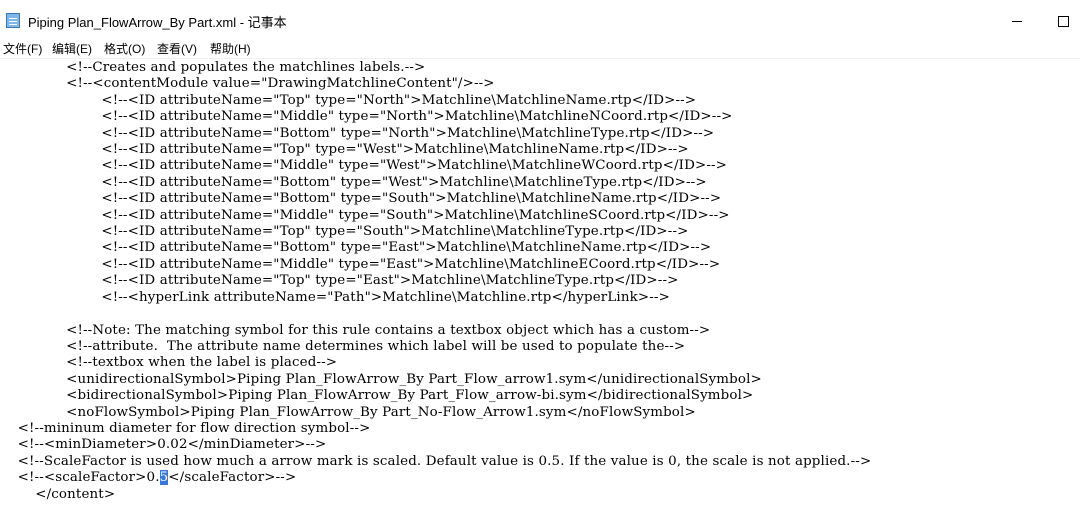  What do you see at coordinates (232, 477) in the screenshot?
I see `line-text: </scaleFactor>-->` at bounding box center [232, 477].